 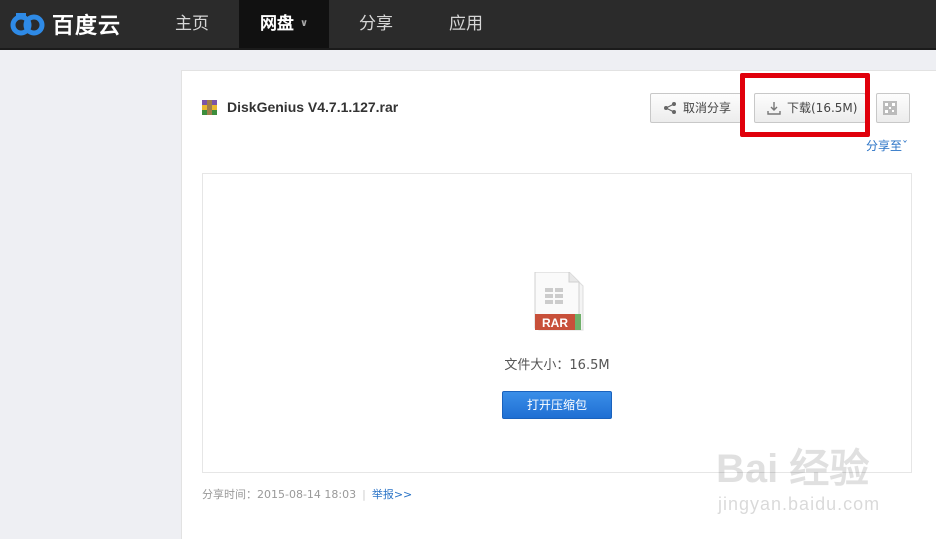 I want to click on nav-item-label: 分享, so click(x=376, y=24).